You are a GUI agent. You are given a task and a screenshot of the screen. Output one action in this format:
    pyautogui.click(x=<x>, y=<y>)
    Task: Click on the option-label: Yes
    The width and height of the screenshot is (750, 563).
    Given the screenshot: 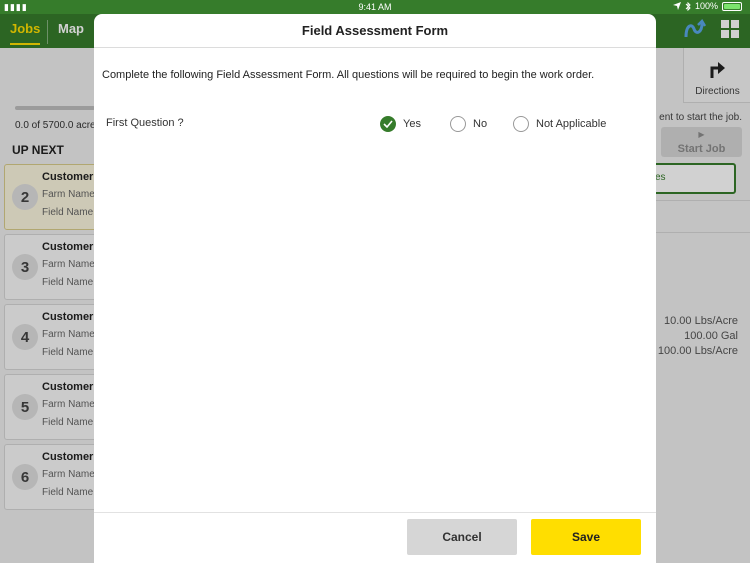 What is the action you would take?
    pyautogui.click(x=412, y=123)
    